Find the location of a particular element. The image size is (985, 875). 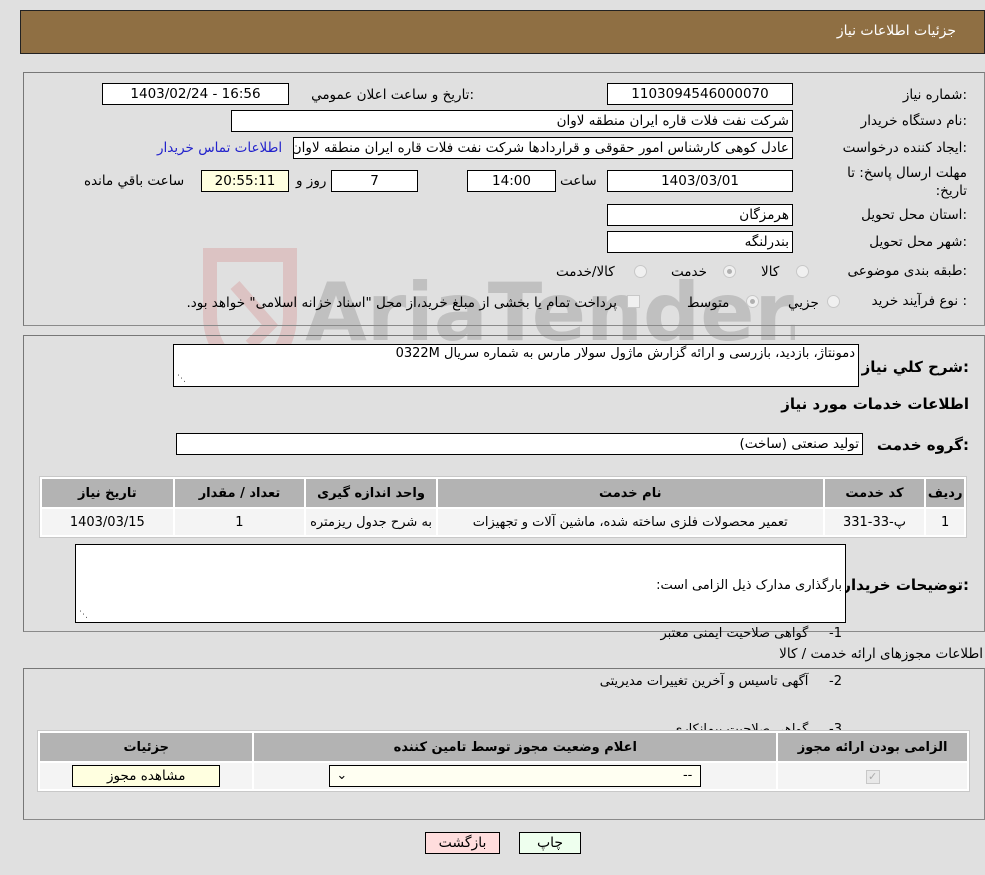

city-label: شهر محل تحویل: is located at coordinates (918, 242).